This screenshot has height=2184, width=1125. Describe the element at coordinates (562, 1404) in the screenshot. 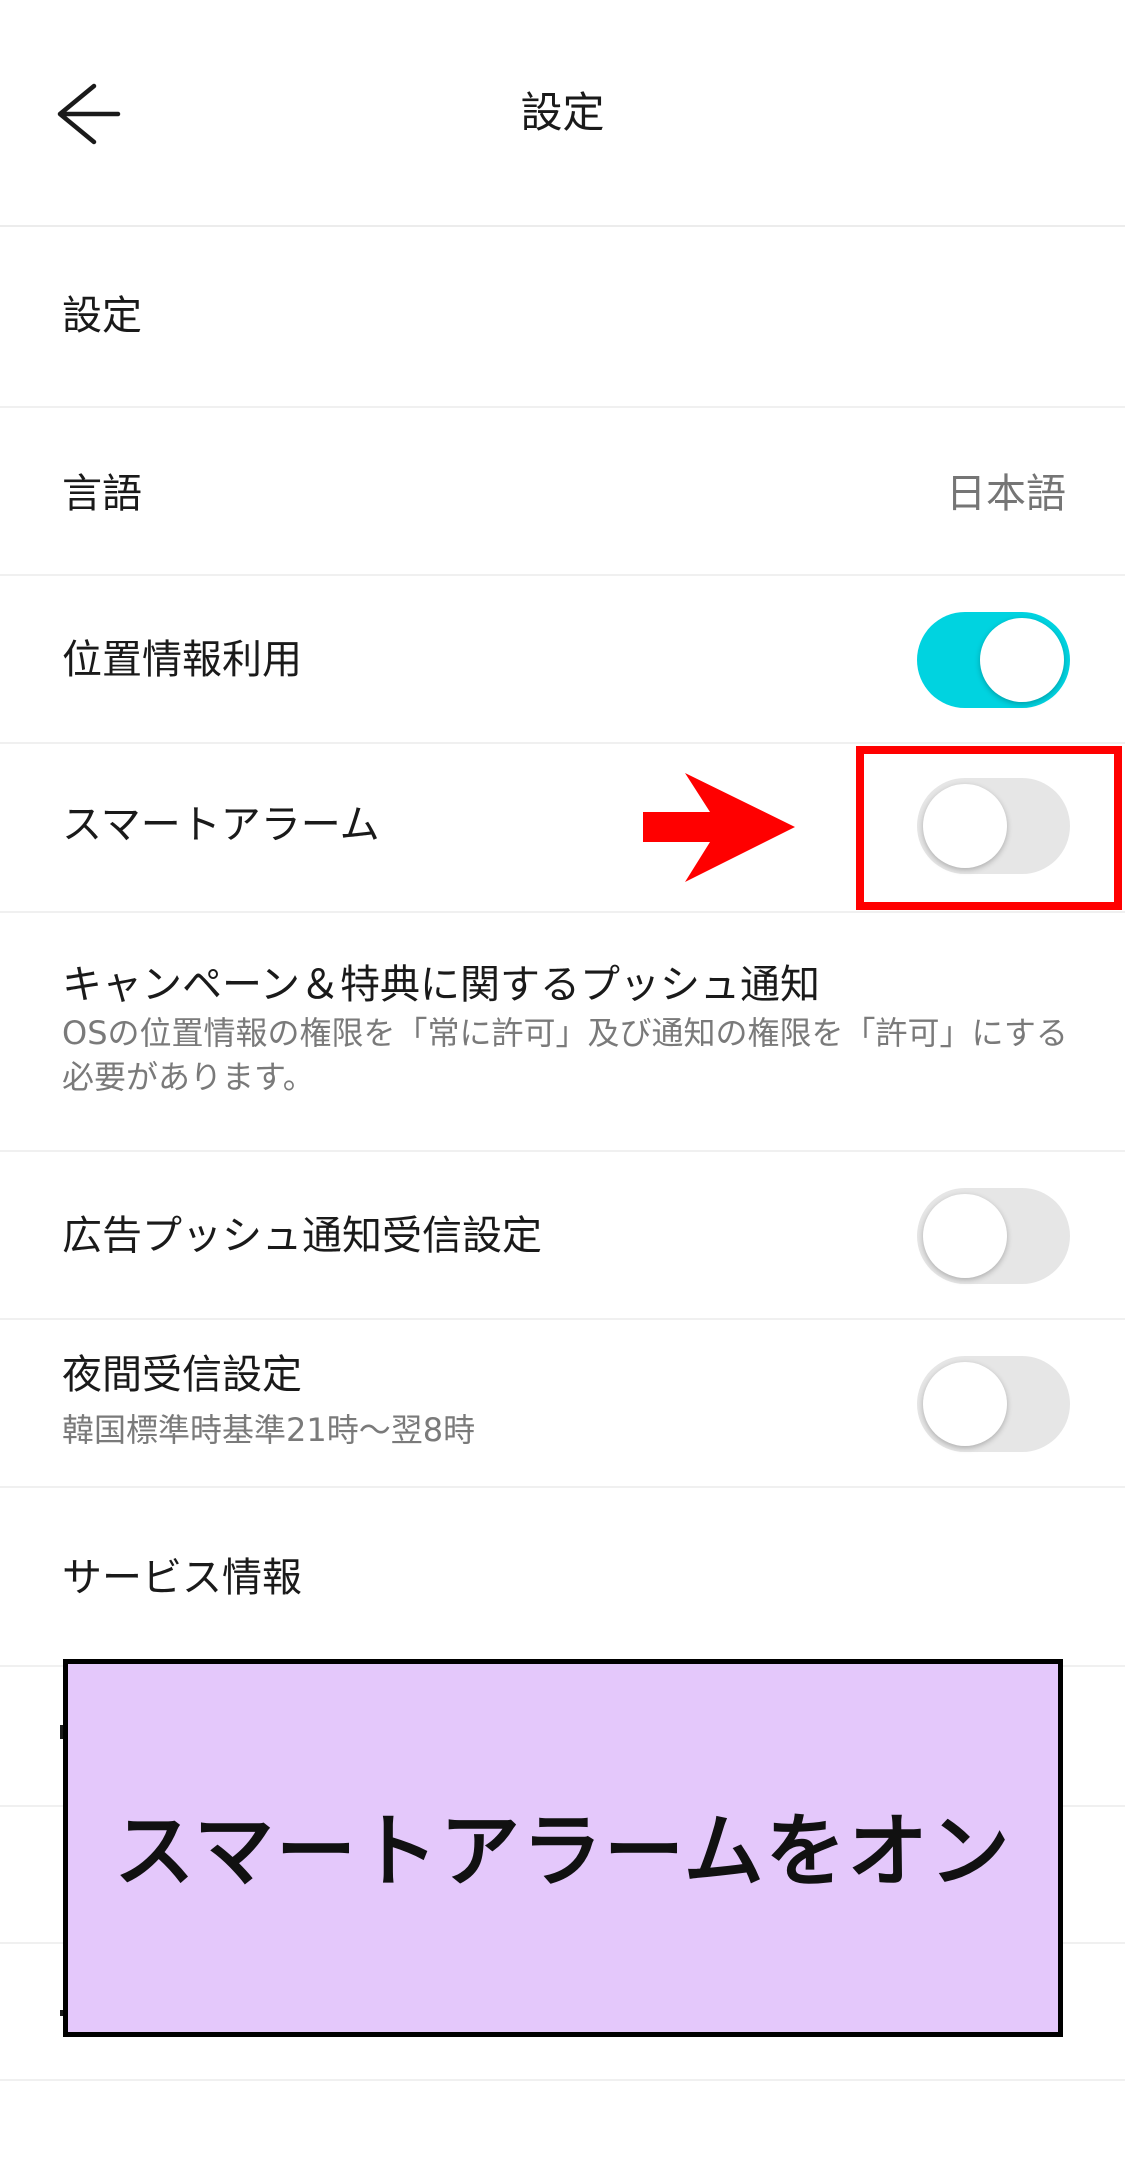

I see `night-row: 夜間受信設定 韓国標準時基準21時〜翌8時` at that location.